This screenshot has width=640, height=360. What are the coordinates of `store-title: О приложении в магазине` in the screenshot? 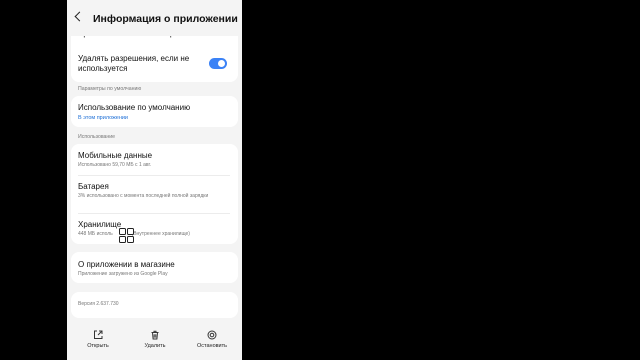 It's located at (126, 264).